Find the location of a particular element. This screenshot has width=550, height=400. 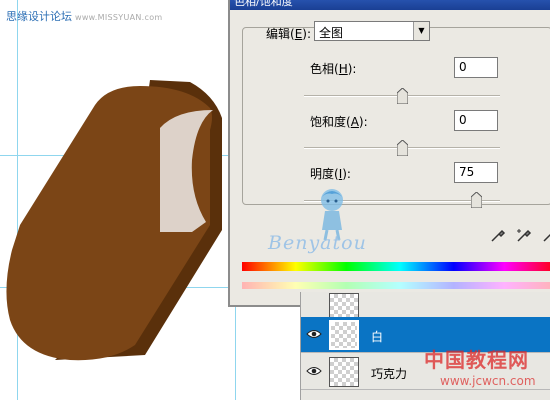

hue-label: 色相(H): is located at coordinates (333, 69).